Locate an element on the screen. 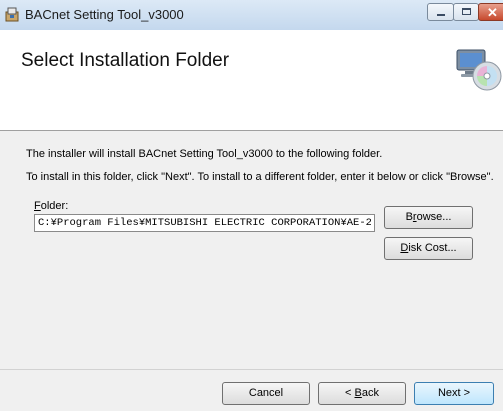  maximize-button is located at coordinates (466, 12).